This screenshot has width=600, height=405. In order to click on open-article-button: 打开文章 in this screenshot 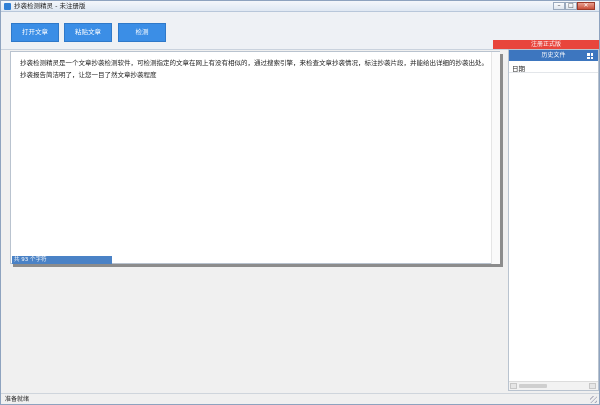, I will do `click(35, 32)`.